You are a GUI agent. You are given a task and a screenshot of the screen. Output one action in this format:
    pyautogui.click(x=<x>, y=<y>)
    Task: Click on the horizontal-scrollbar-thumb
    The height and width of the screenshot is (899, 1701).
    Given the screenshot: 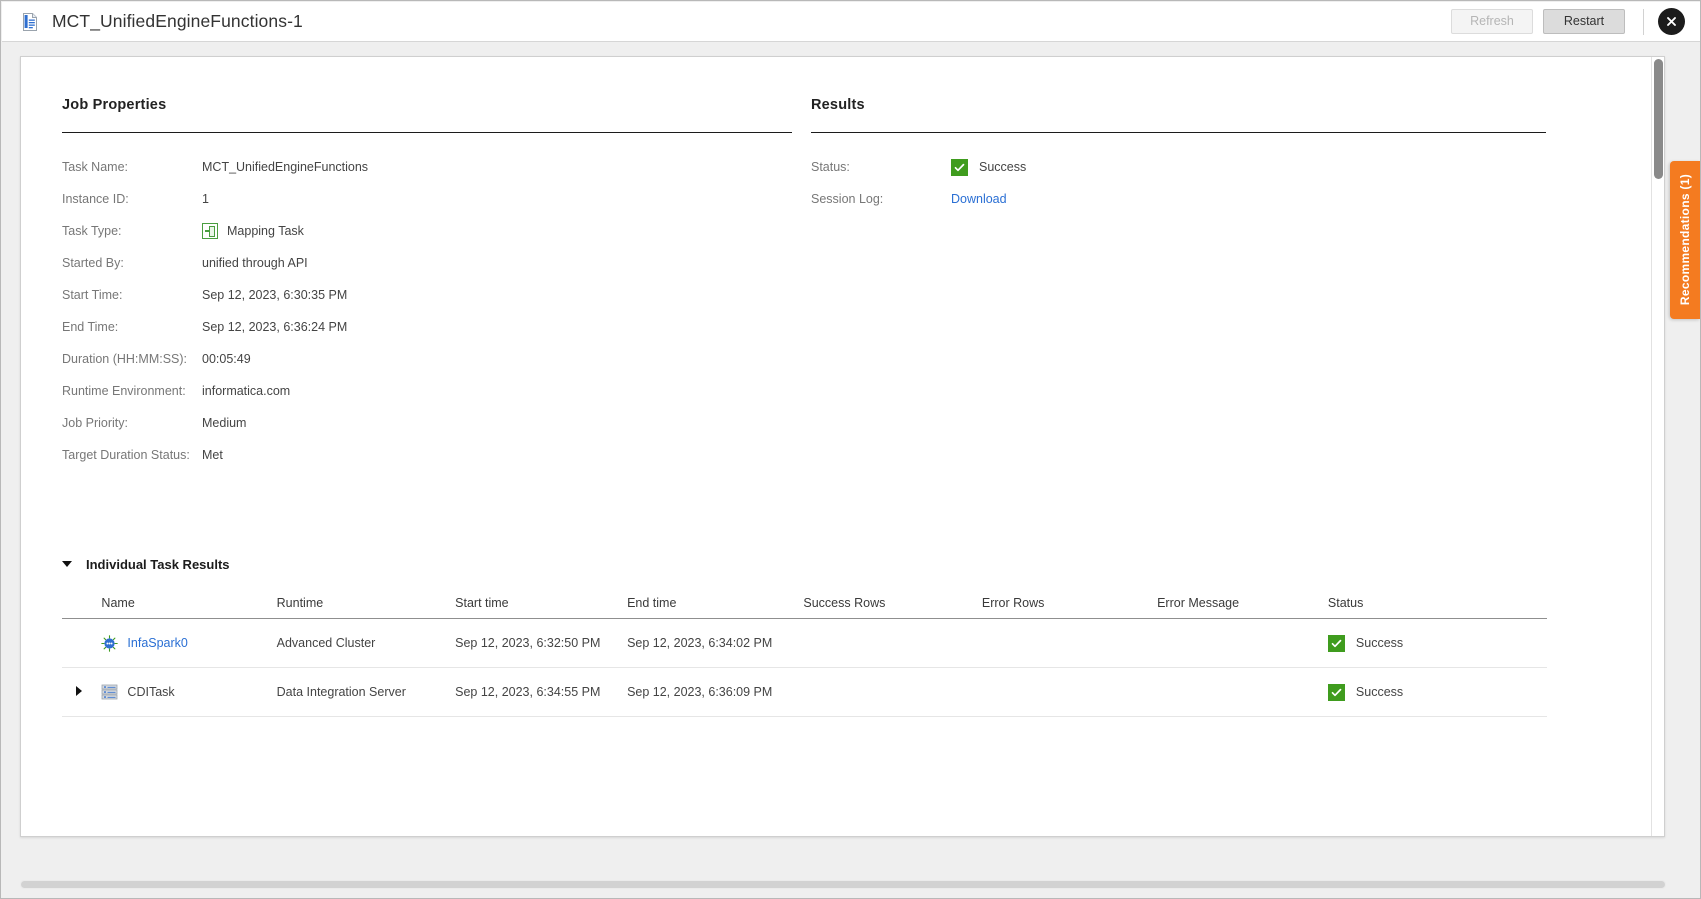 What is the action you would take?
    pyautogui.click(x=843, y=884)
    